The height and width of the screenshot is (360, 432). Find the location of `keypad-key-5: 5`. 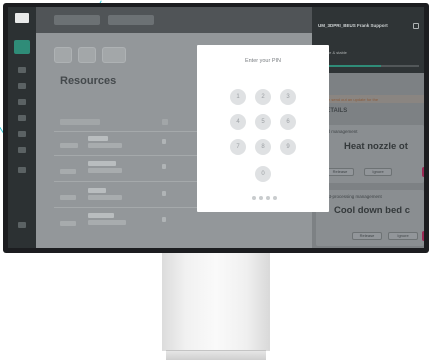

keypad-key-5: 5 is located at coordinates (263, 122).